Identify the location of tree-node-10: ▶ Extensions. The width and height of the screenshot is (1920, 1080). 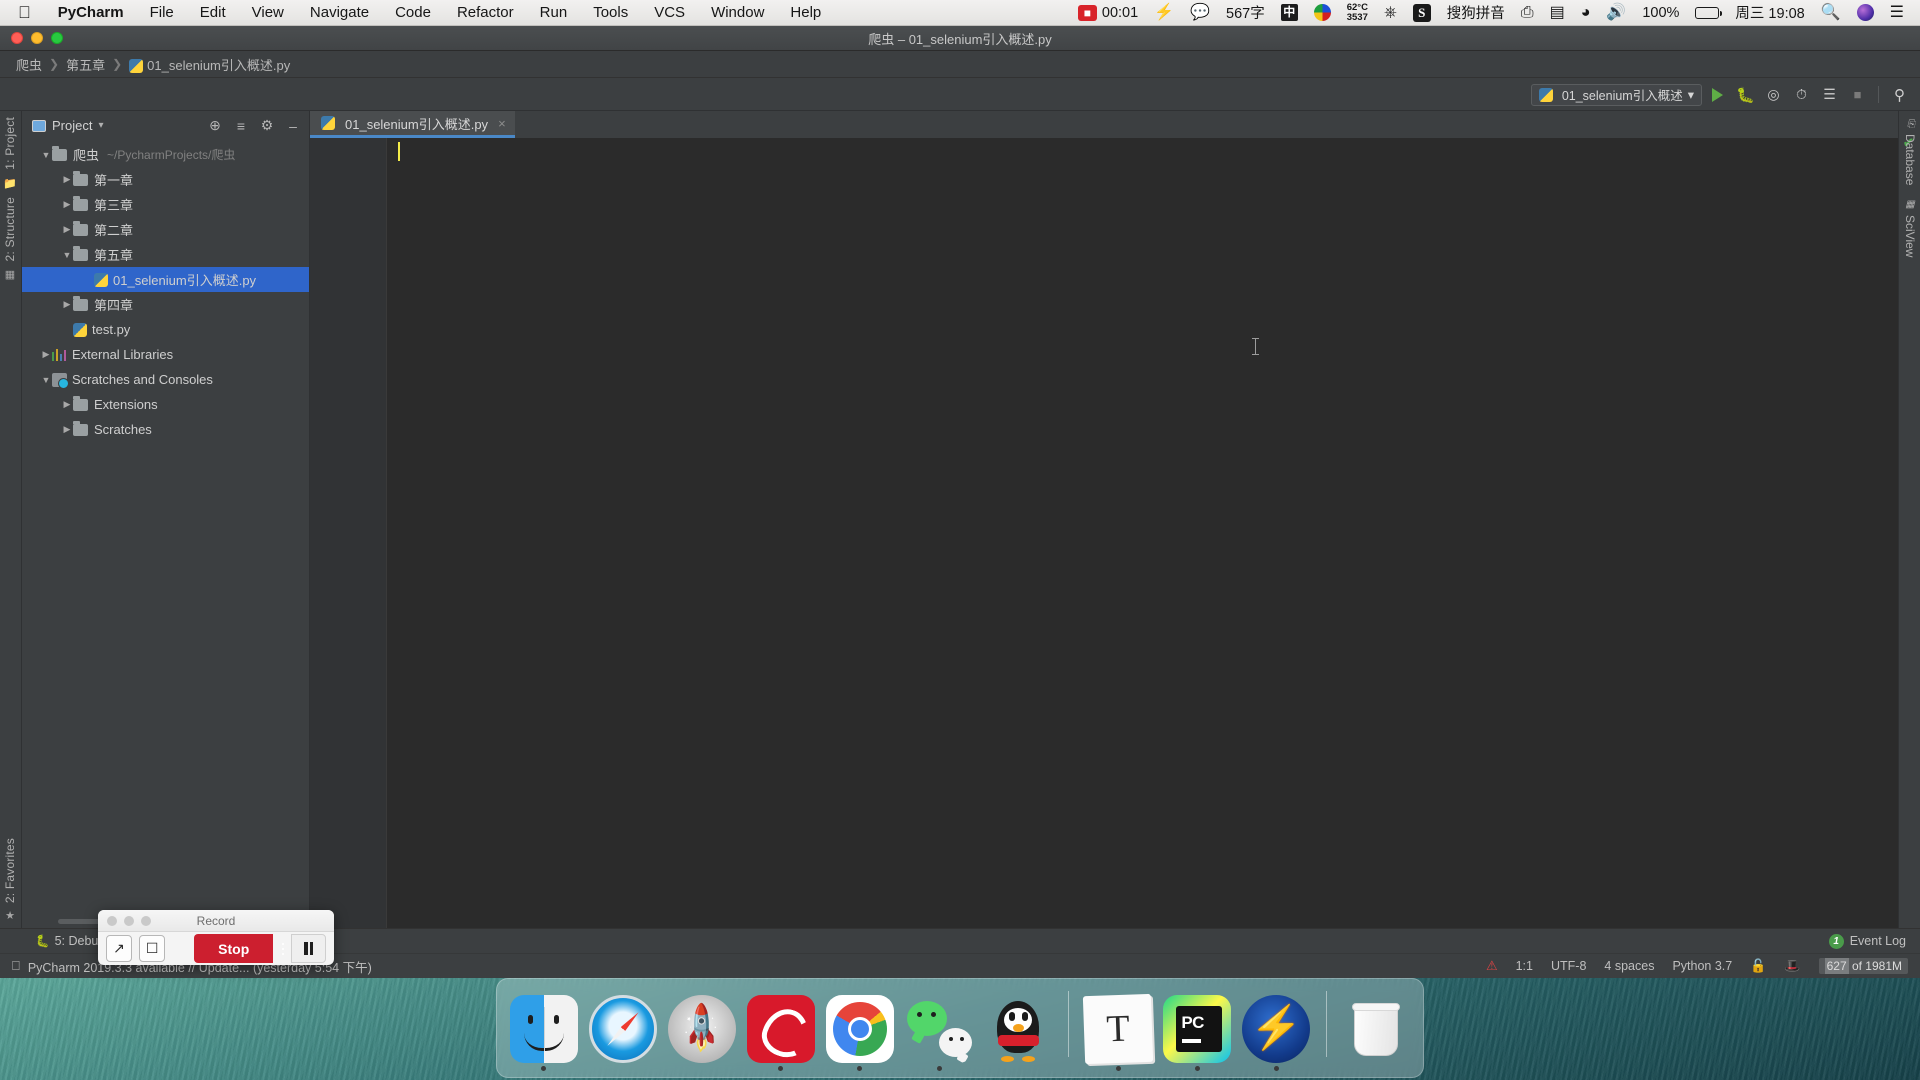
(165, 404).